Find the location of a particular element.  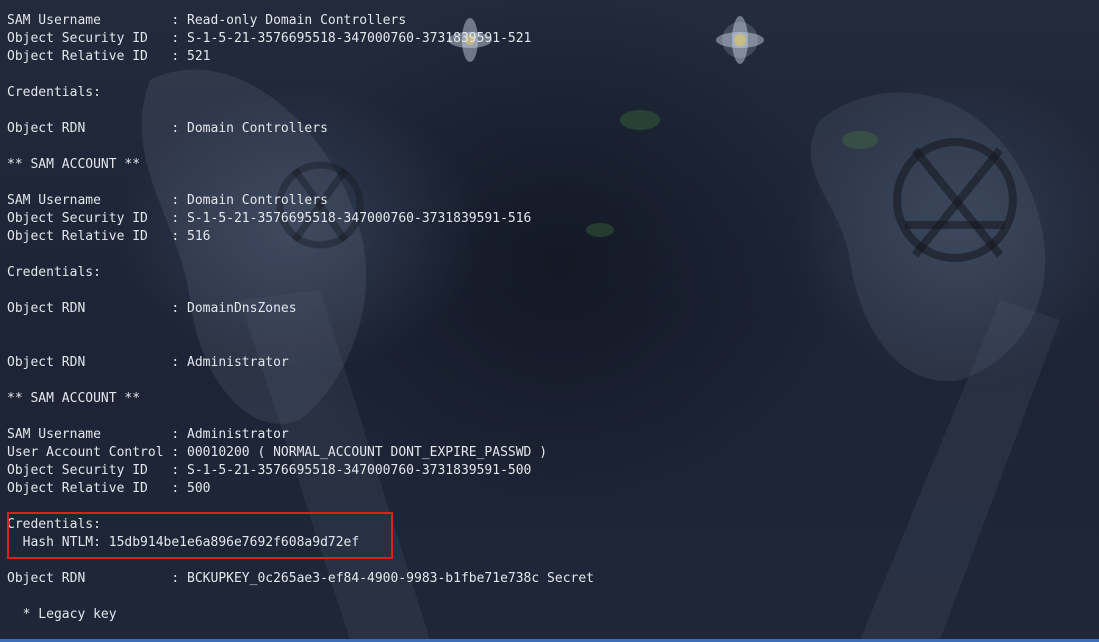

output-line: SAM Username : Administrator is located at coordinates (148, 434).